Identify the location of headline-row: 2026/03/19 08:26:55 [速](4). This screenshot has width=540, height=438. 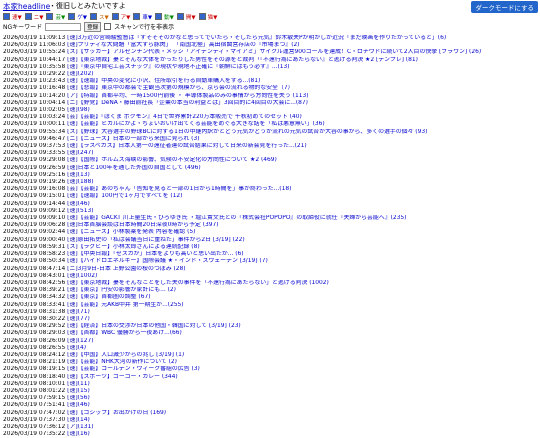
(270, 348).